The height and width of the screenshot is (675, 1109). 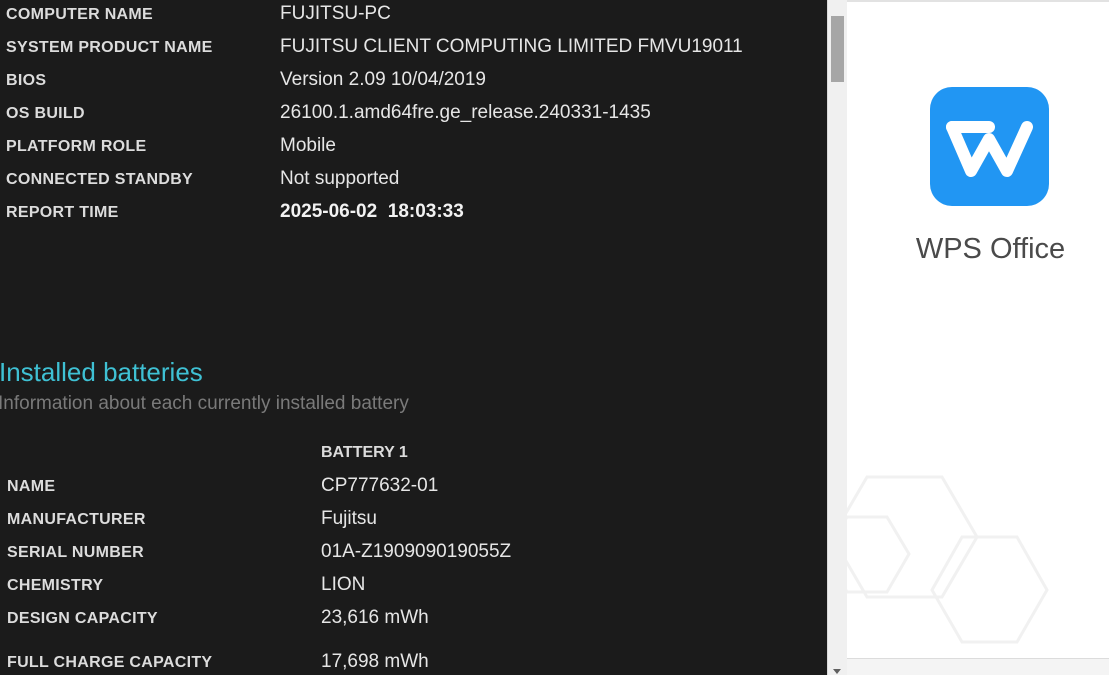 What do you see at coordinates (343, 584) in the screenshot?
I see `row-value: LION` at bounding box center [343, 584].